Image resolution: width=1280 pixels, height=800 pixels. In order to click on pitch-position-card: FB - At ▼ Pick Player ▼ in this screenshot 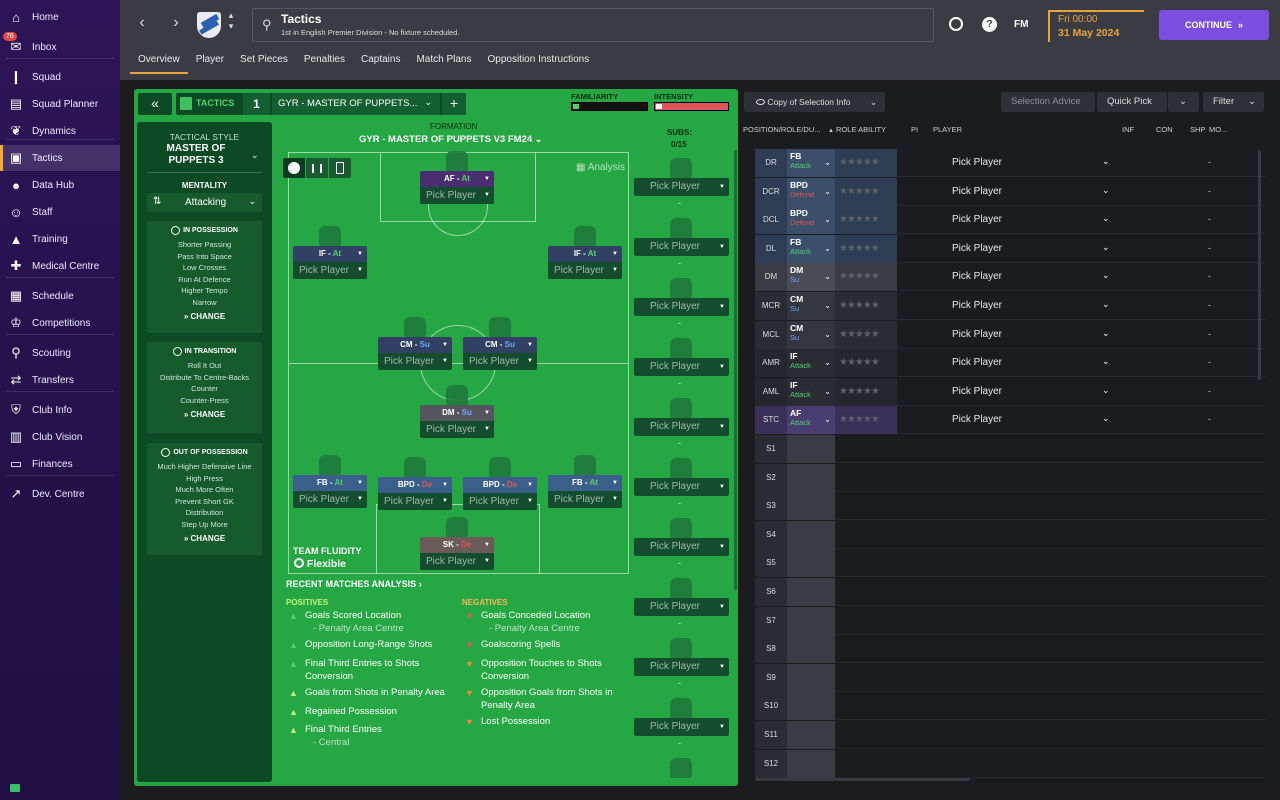, I will do `click(330, 491)`.